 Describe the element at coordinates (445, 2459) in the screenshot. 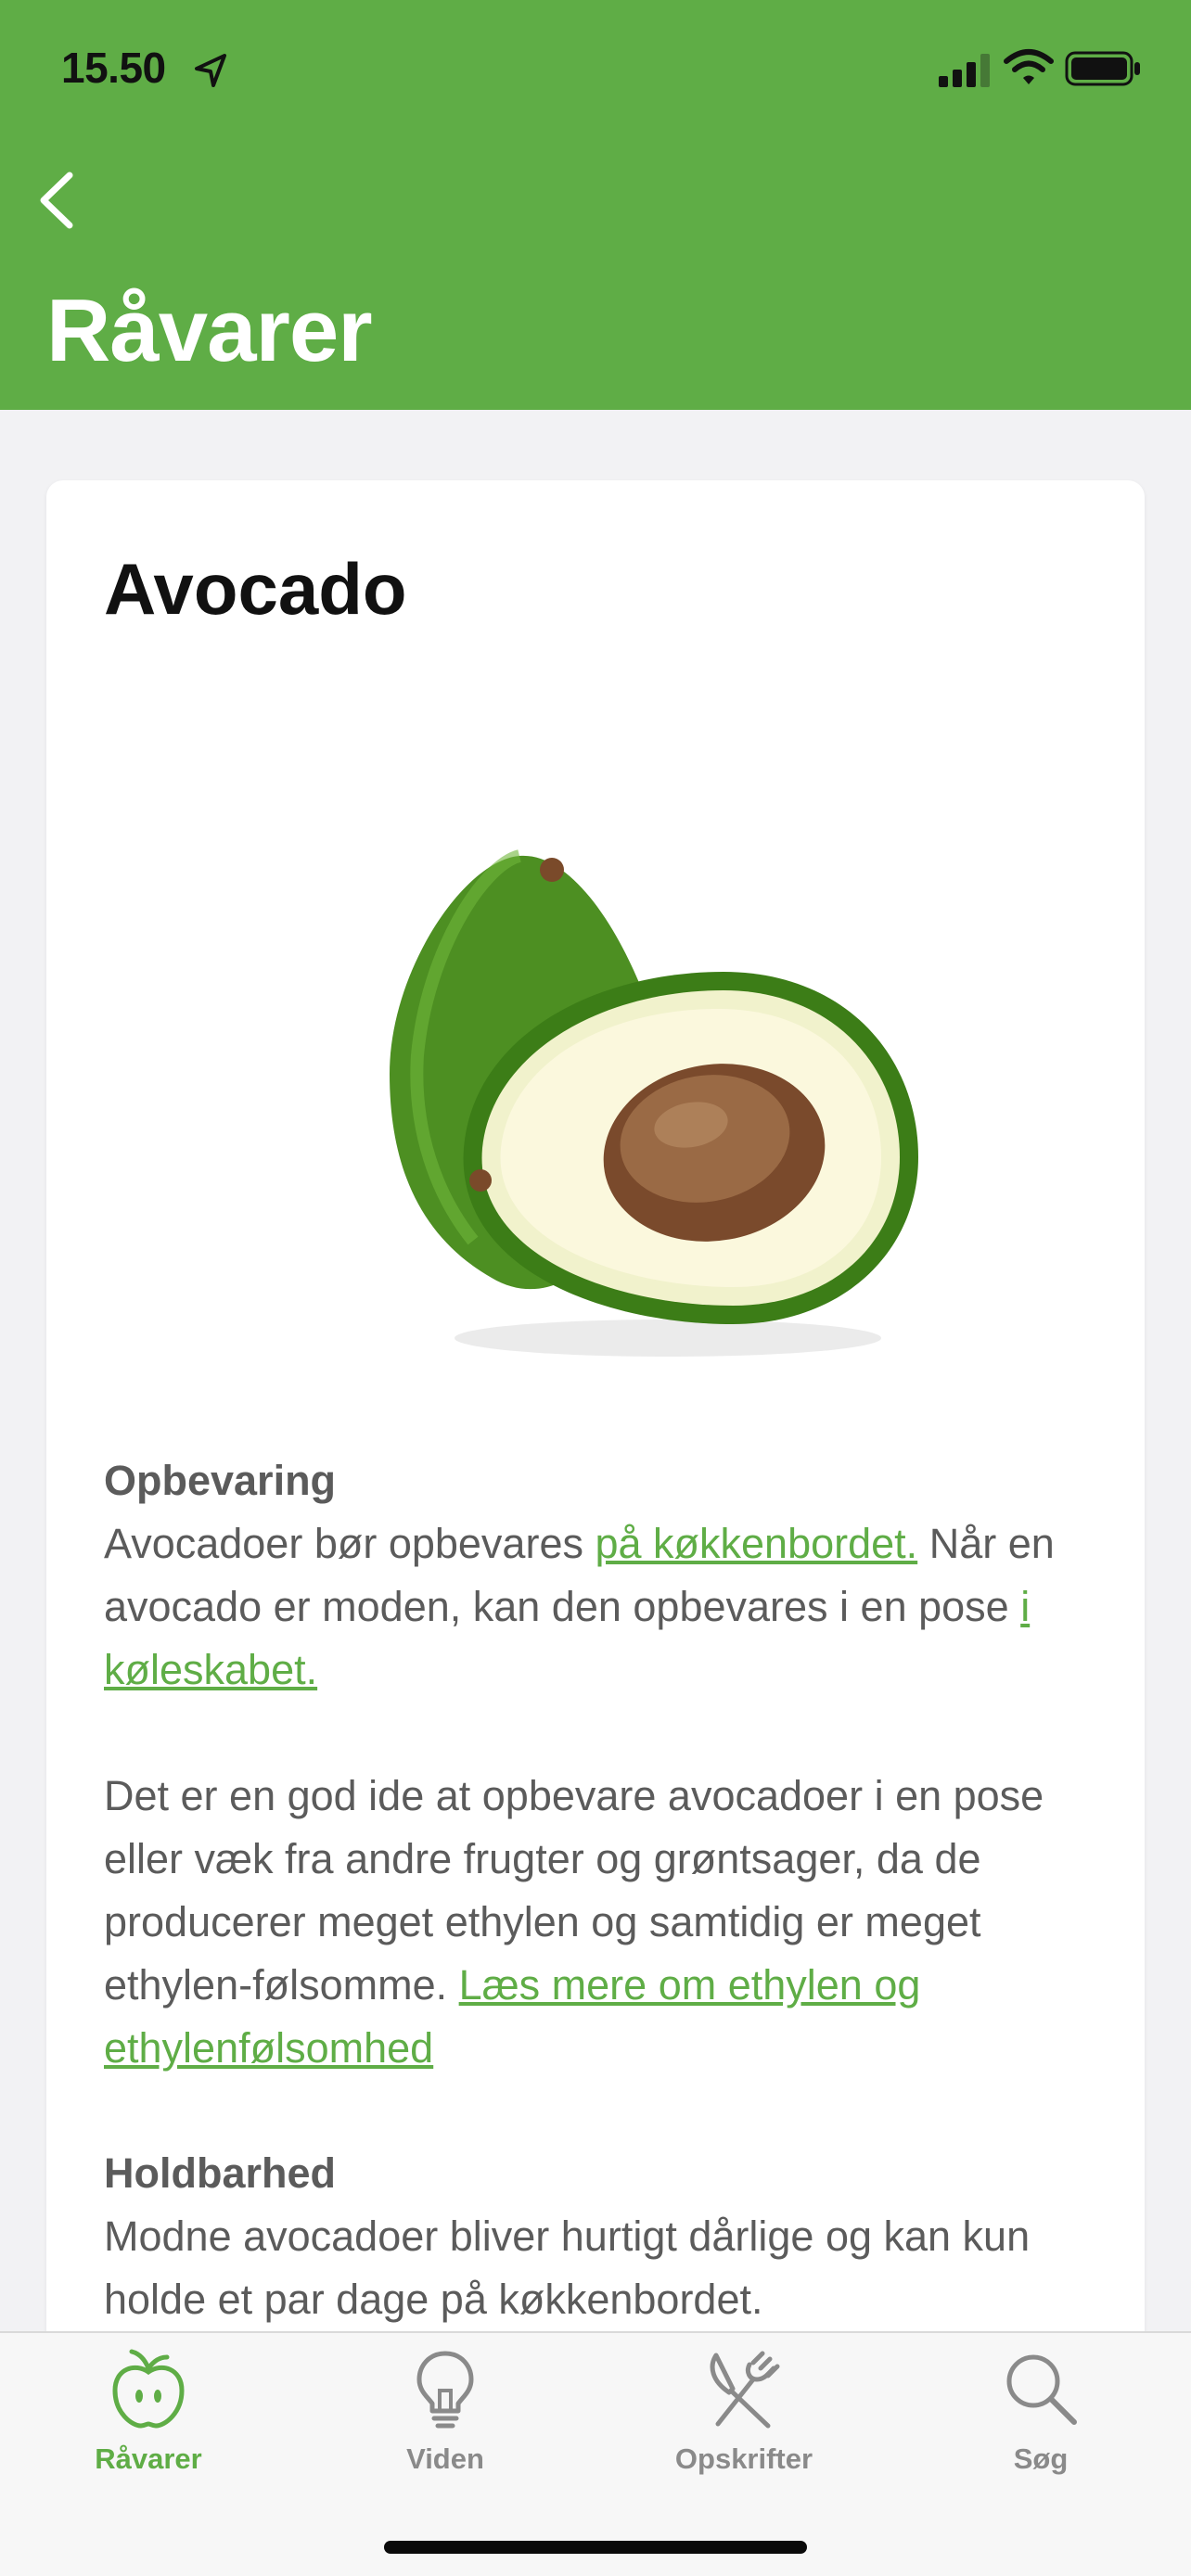

I see `tab-label: Viden` at that location.